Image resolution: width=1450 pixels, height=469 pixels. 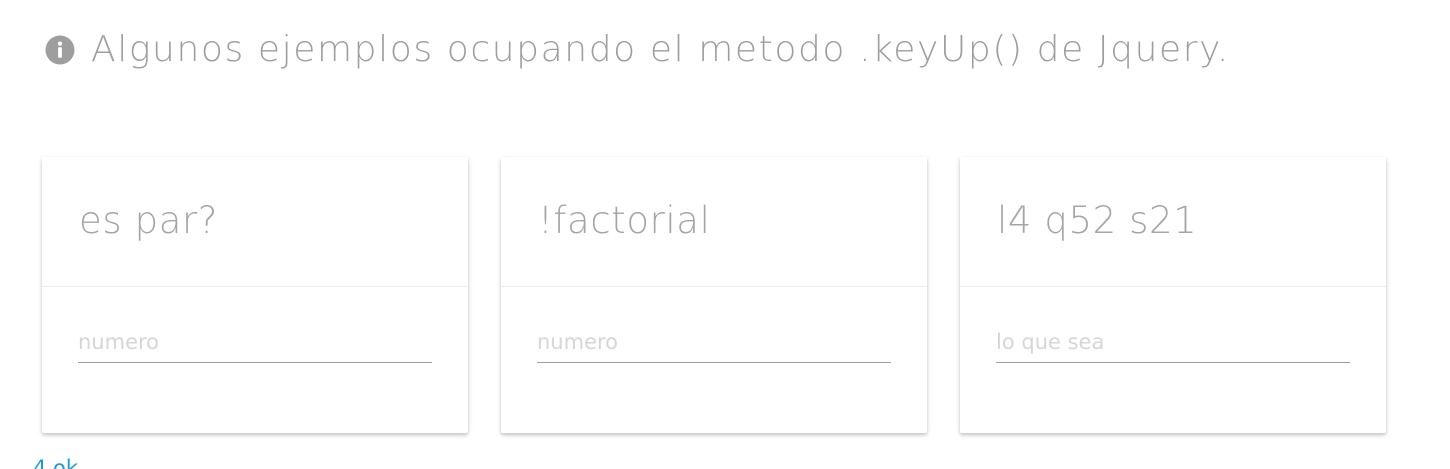 I want to click on lo-que-sea-input, so click(x=1173, y=345).